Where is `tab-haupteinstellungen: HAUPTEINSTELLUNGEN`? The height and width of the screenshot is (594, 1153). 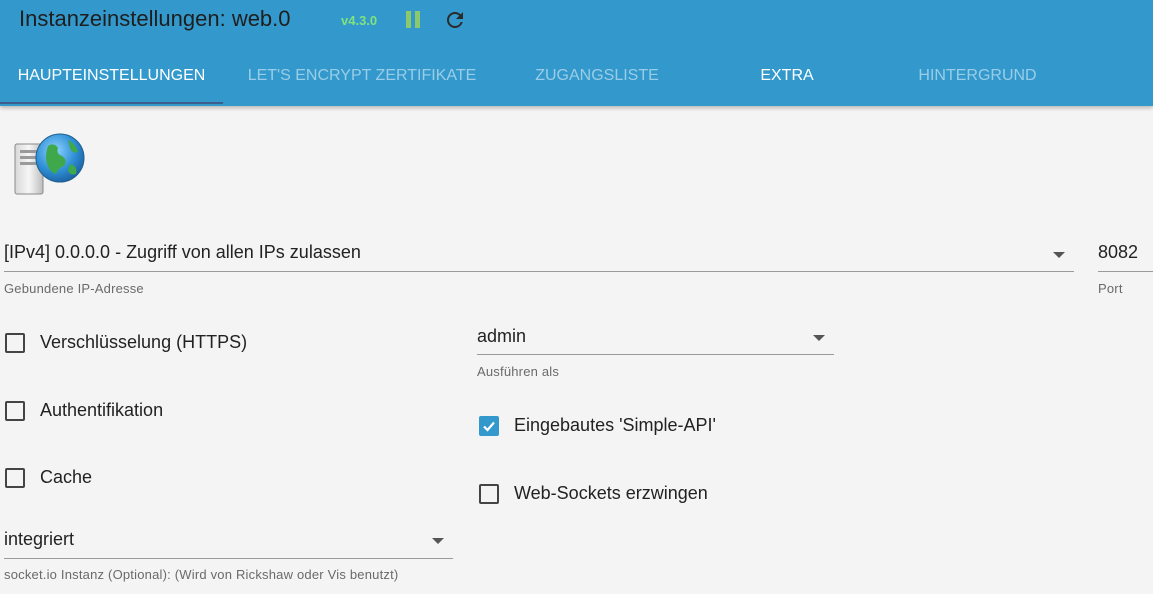 tab-haupteinstellungen: HAUPTEINSTELLUNGEN is located at coordinates (111, 76).